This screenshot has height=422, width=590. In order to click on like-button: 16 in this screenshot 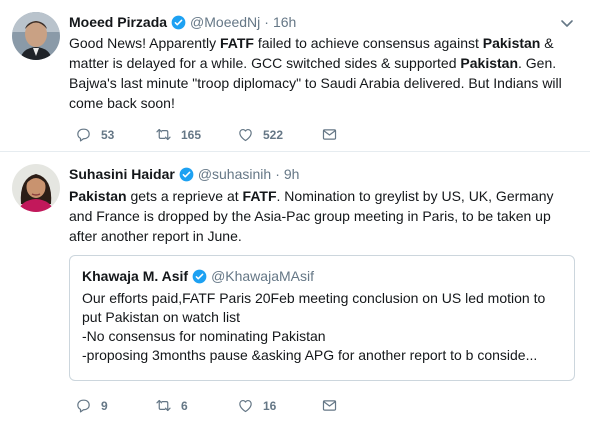, I will do `click(279, 405)`.